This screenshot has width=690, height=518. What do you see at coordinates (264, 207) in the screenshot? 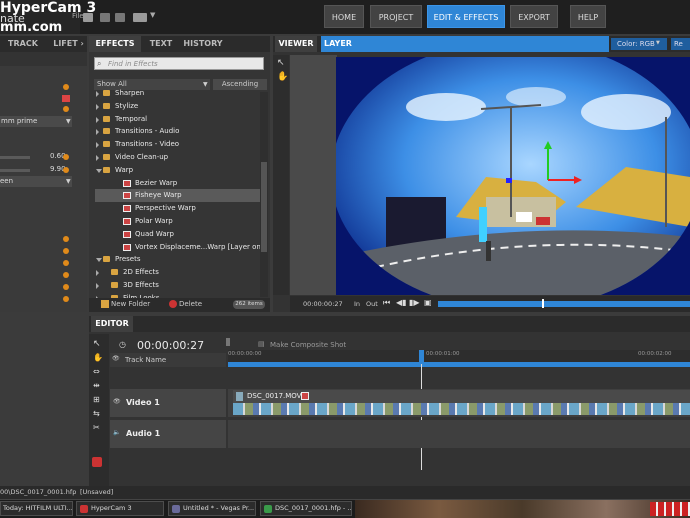
I see `scrollbar-thumb` at bounding box center [264, 207].